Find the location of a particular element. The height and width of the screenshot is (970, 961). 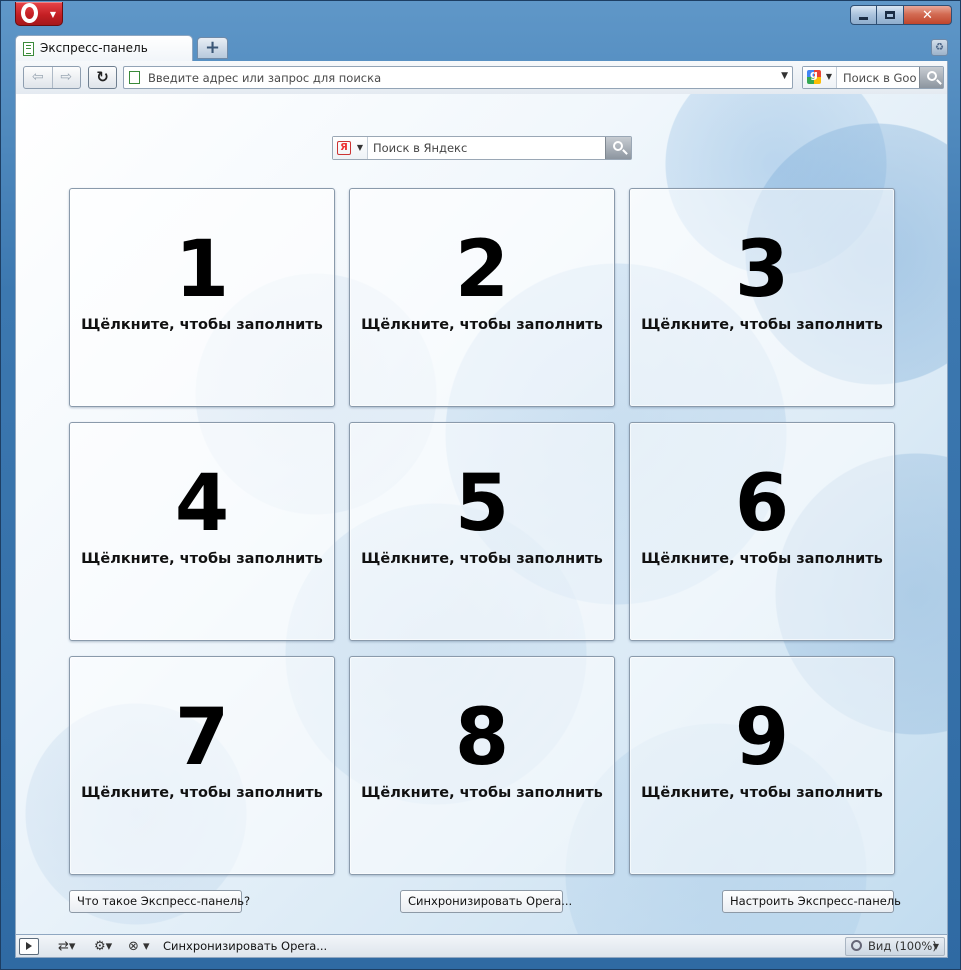

speed-dial-tile-4: 4 Щёлкните, чтобы заполнить is located at coordinates (202, 531).